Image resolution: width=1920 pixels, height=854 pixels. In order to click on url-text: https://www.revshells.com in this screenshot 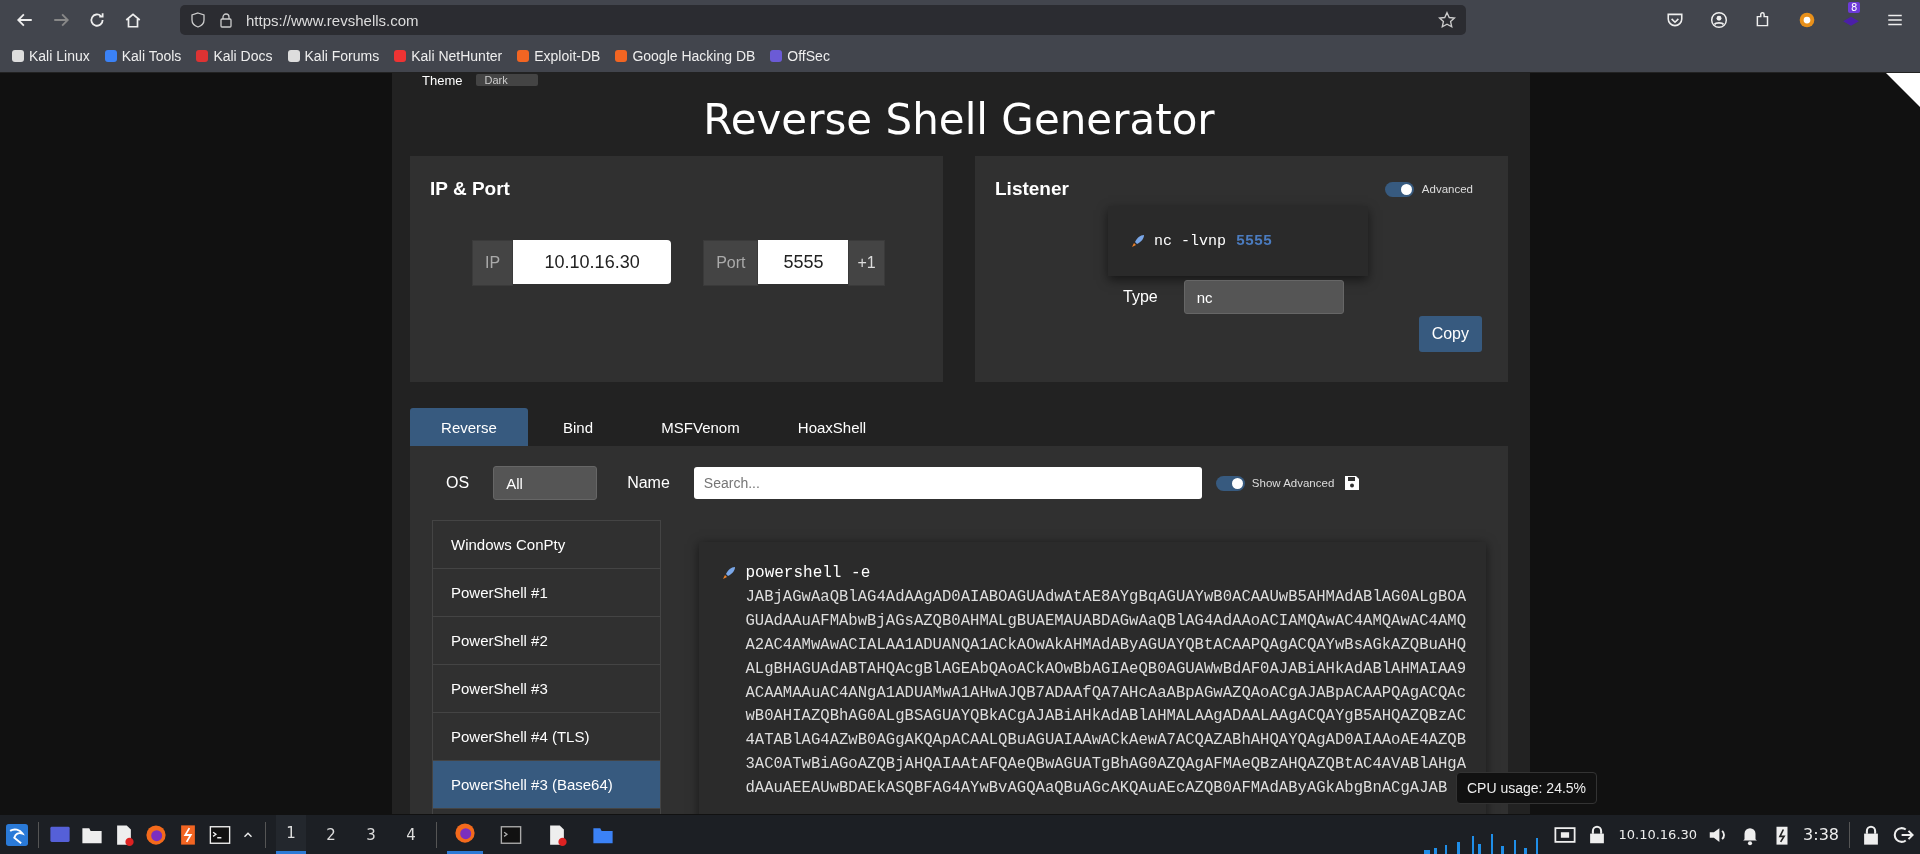, I will do `click(333, 20)`.